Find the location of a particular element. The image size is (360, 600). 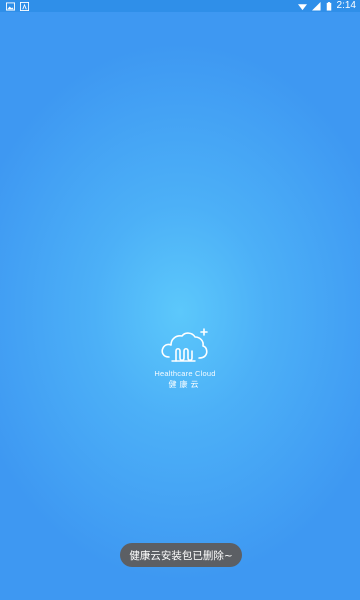

status-right-icons: 2:14 is located at coordinates (326, 6).